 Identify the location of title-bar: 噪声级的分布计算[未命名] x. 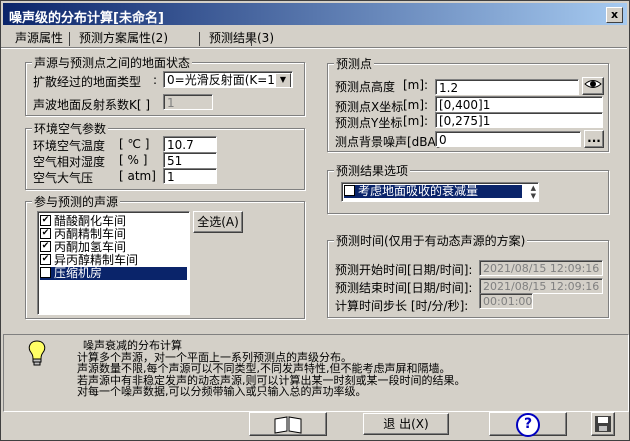
(315, 14).